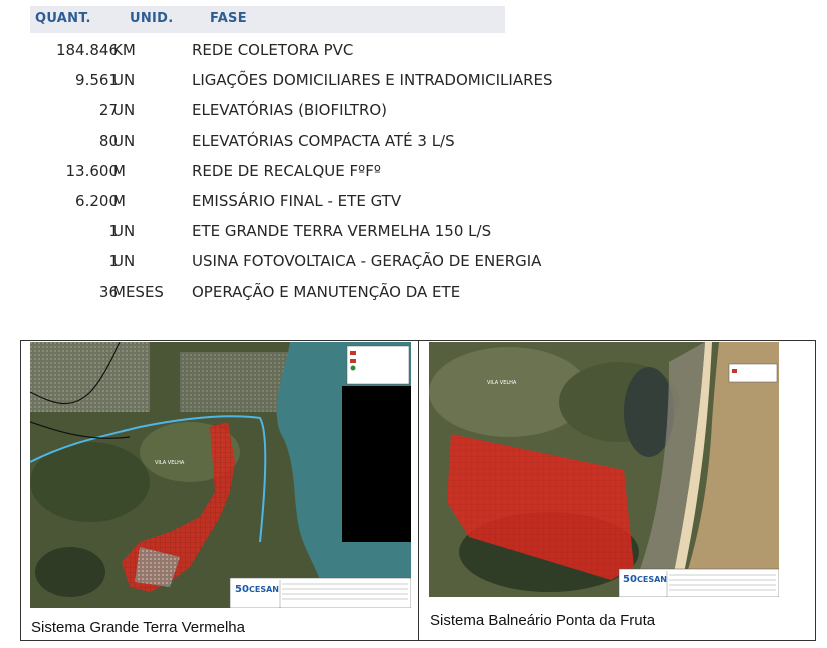  I want to click on table-row: 1 UN ETE GRANDE TERRA VERMELHA 150 L/S, so click(310, 234).